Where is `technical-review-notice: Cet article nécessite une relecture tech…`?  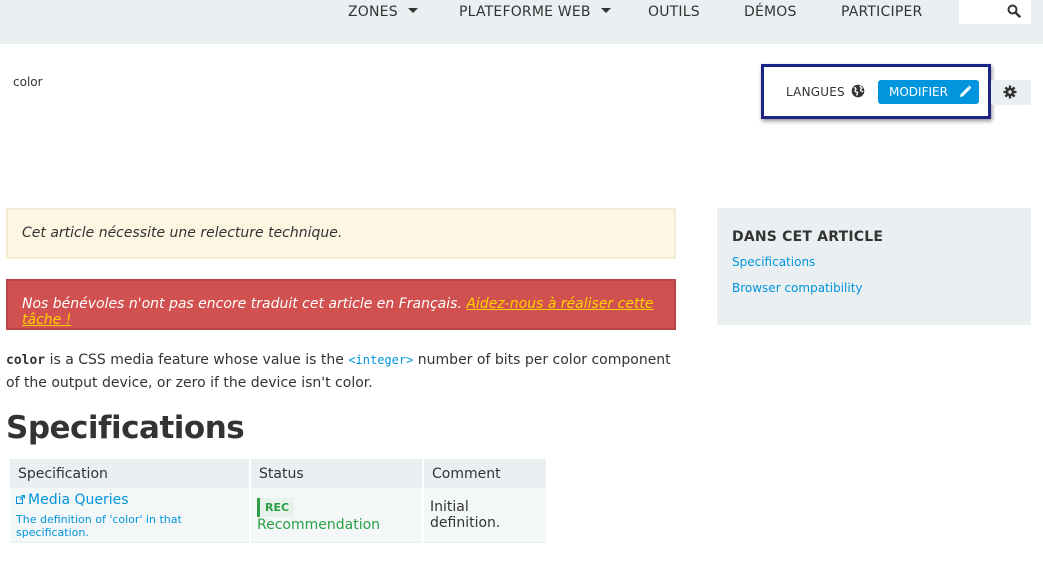
technical-review-notice: Cet article nécessite une relecture tech… is located at coordinates (341, 233).